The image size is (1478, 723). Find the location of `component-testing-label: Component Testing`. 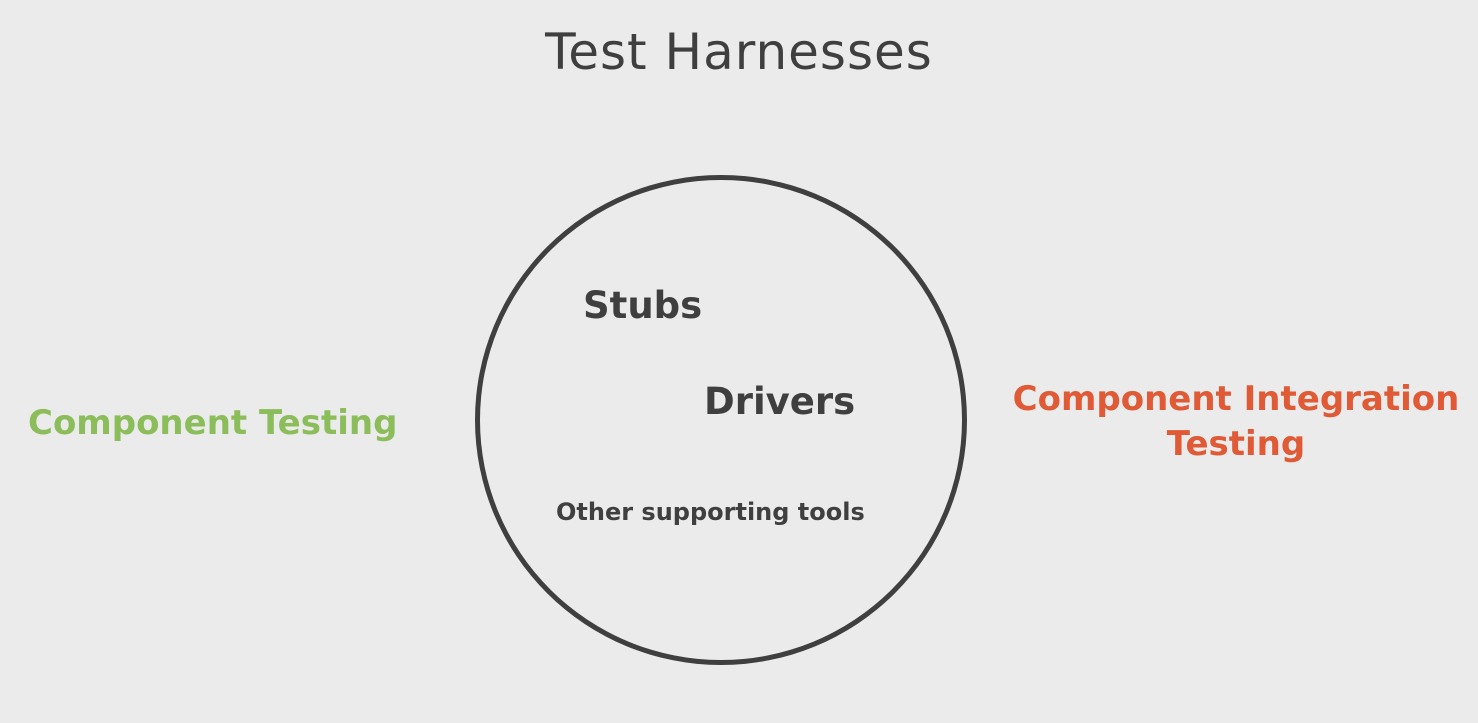

component-testing-label: Component Testing is located at coordinates (213, 423).